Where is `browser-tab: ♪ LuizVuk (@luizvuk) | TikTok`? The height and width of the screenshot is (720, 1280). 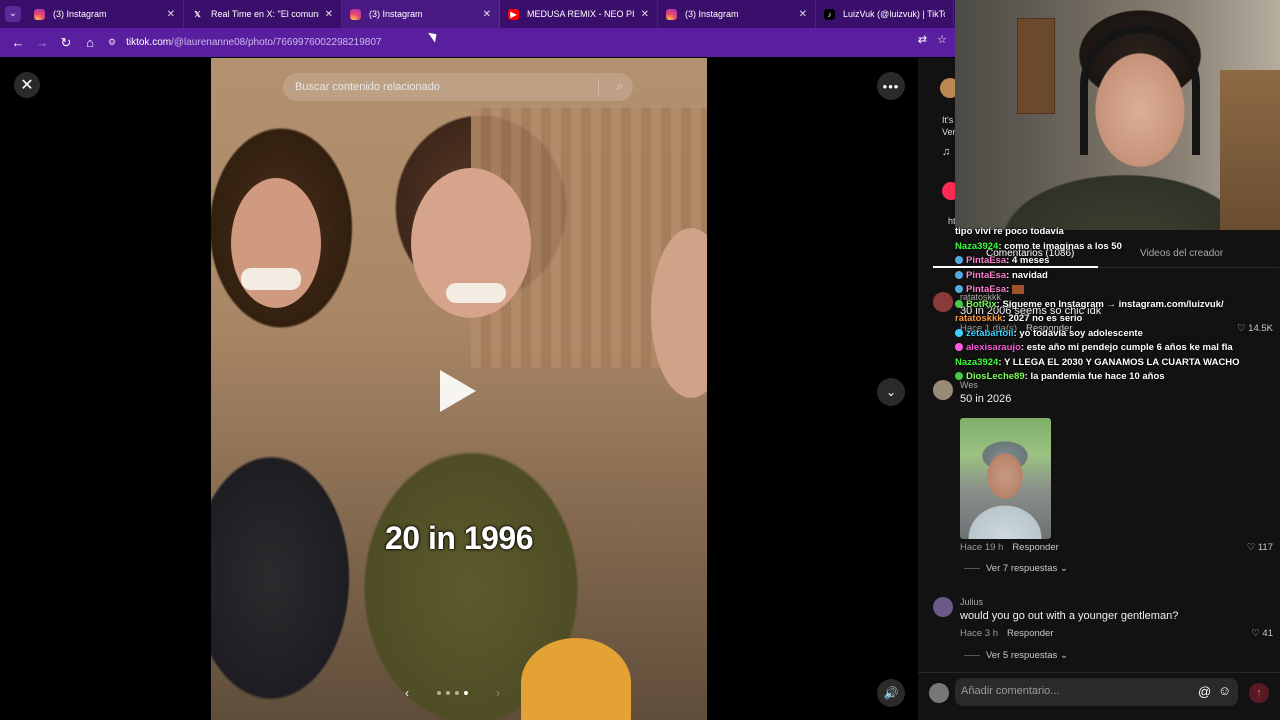
browser-tab: ♪ LuizVuk (@luizvuk) | TikTok is located at coordinates (885, 14).